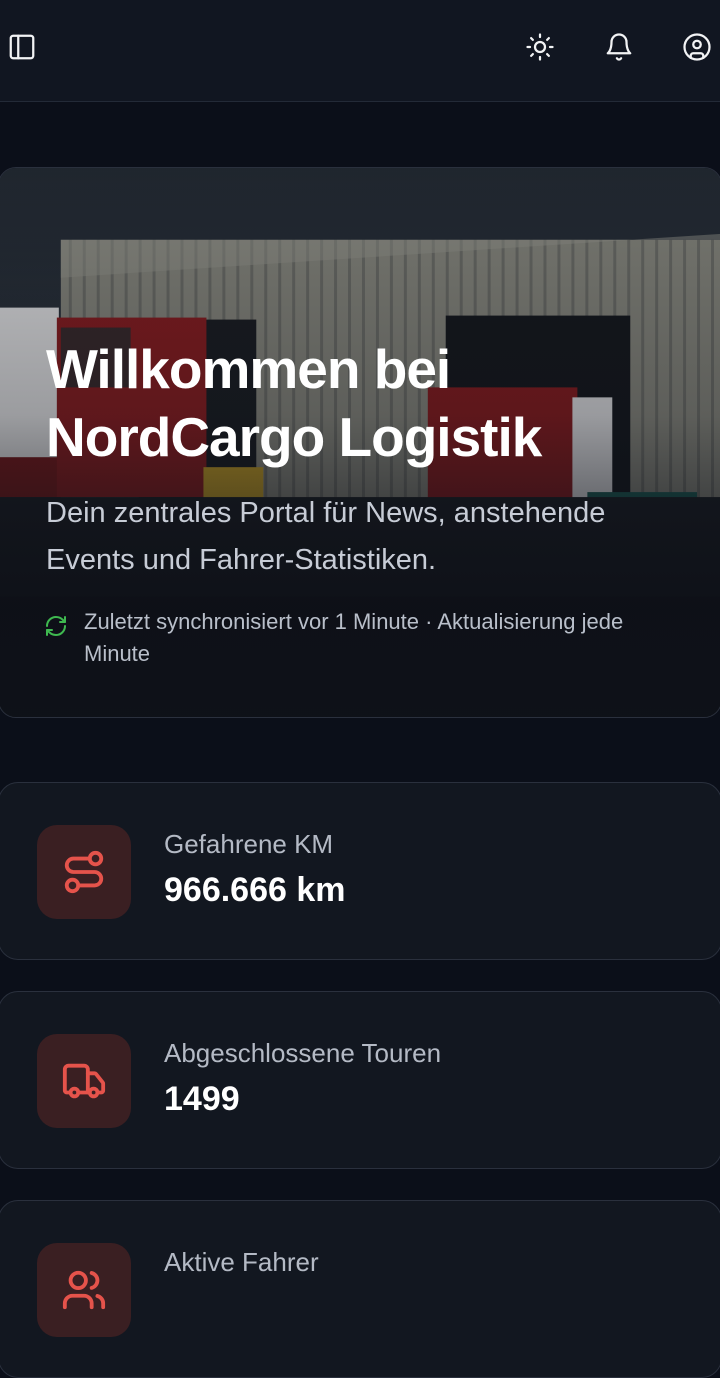 The width and height of the screenshot is (720, 1378). Describe the element at coordinates (255, 890) in the screenshot. I see `stat-value: 966.666 km` at that location.